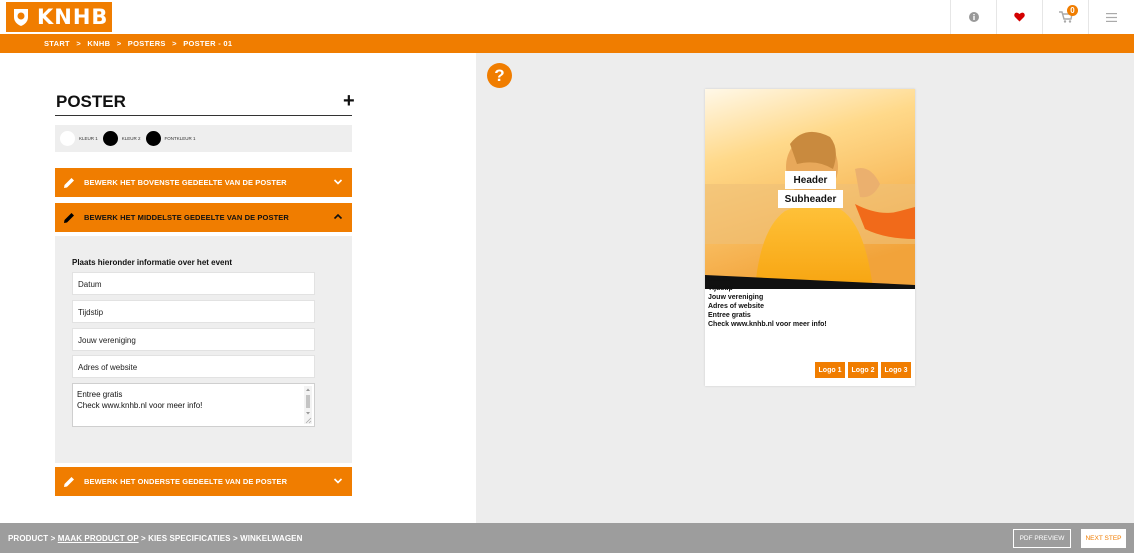  I want to click on club-field: Jouw vereniging, so click(193, 339).